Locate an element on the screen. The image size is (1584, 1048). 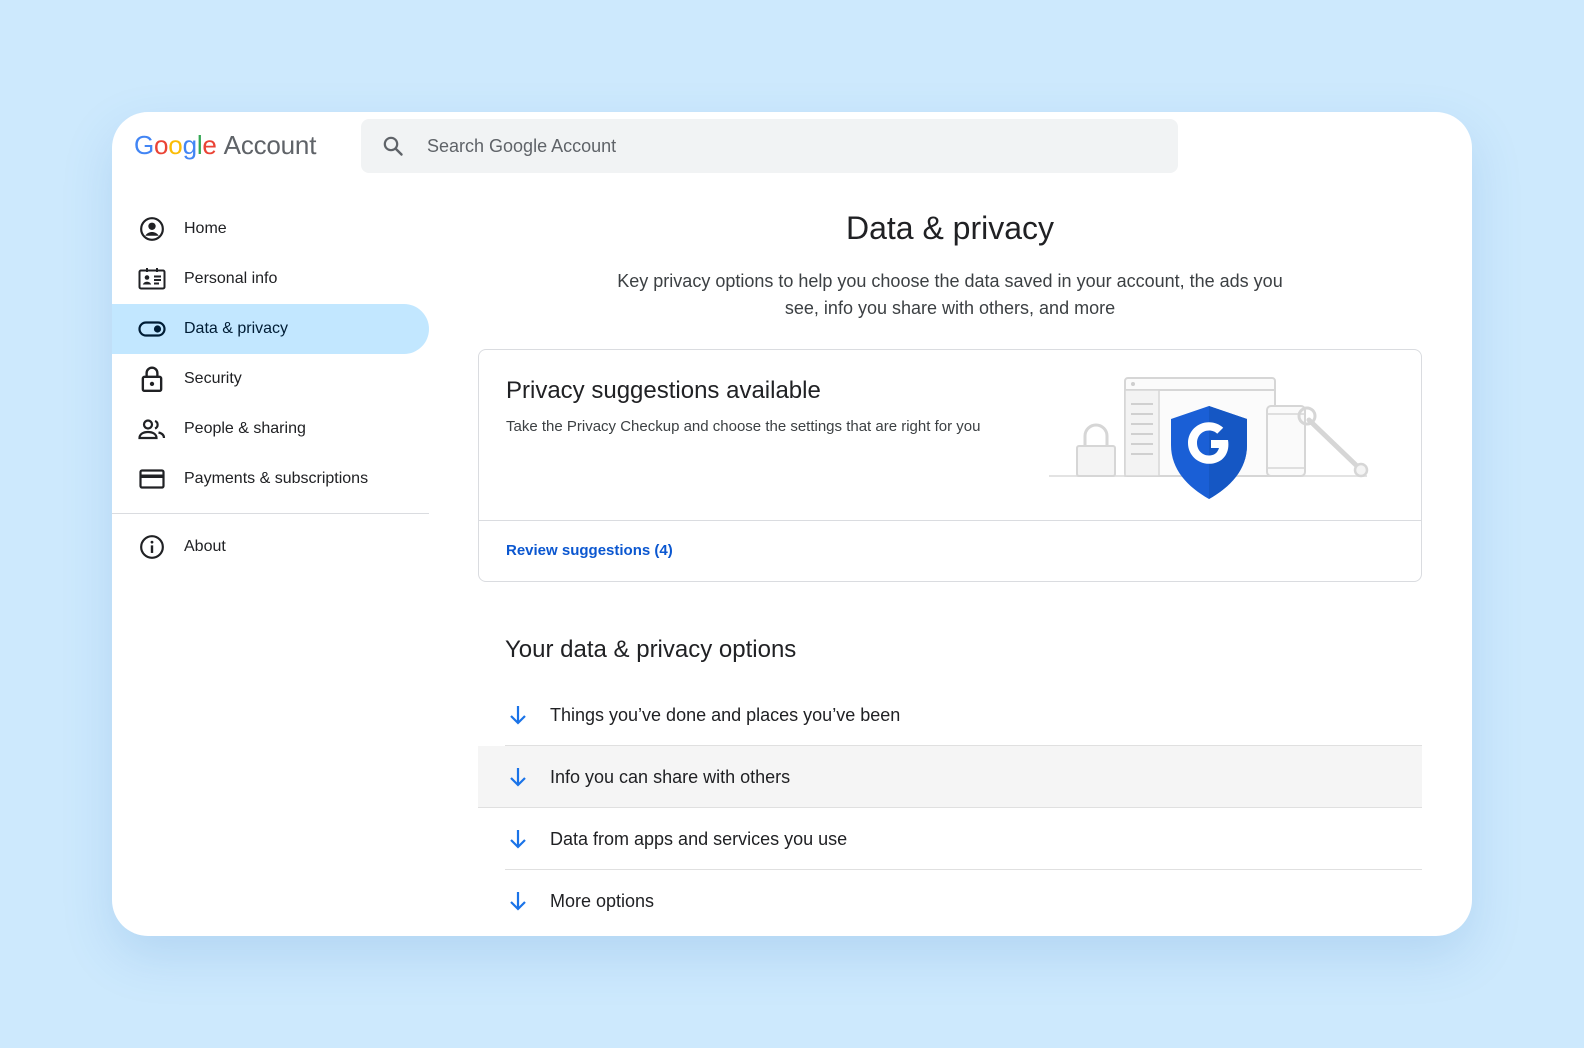
search-bar is located at coordinates (769, 146).